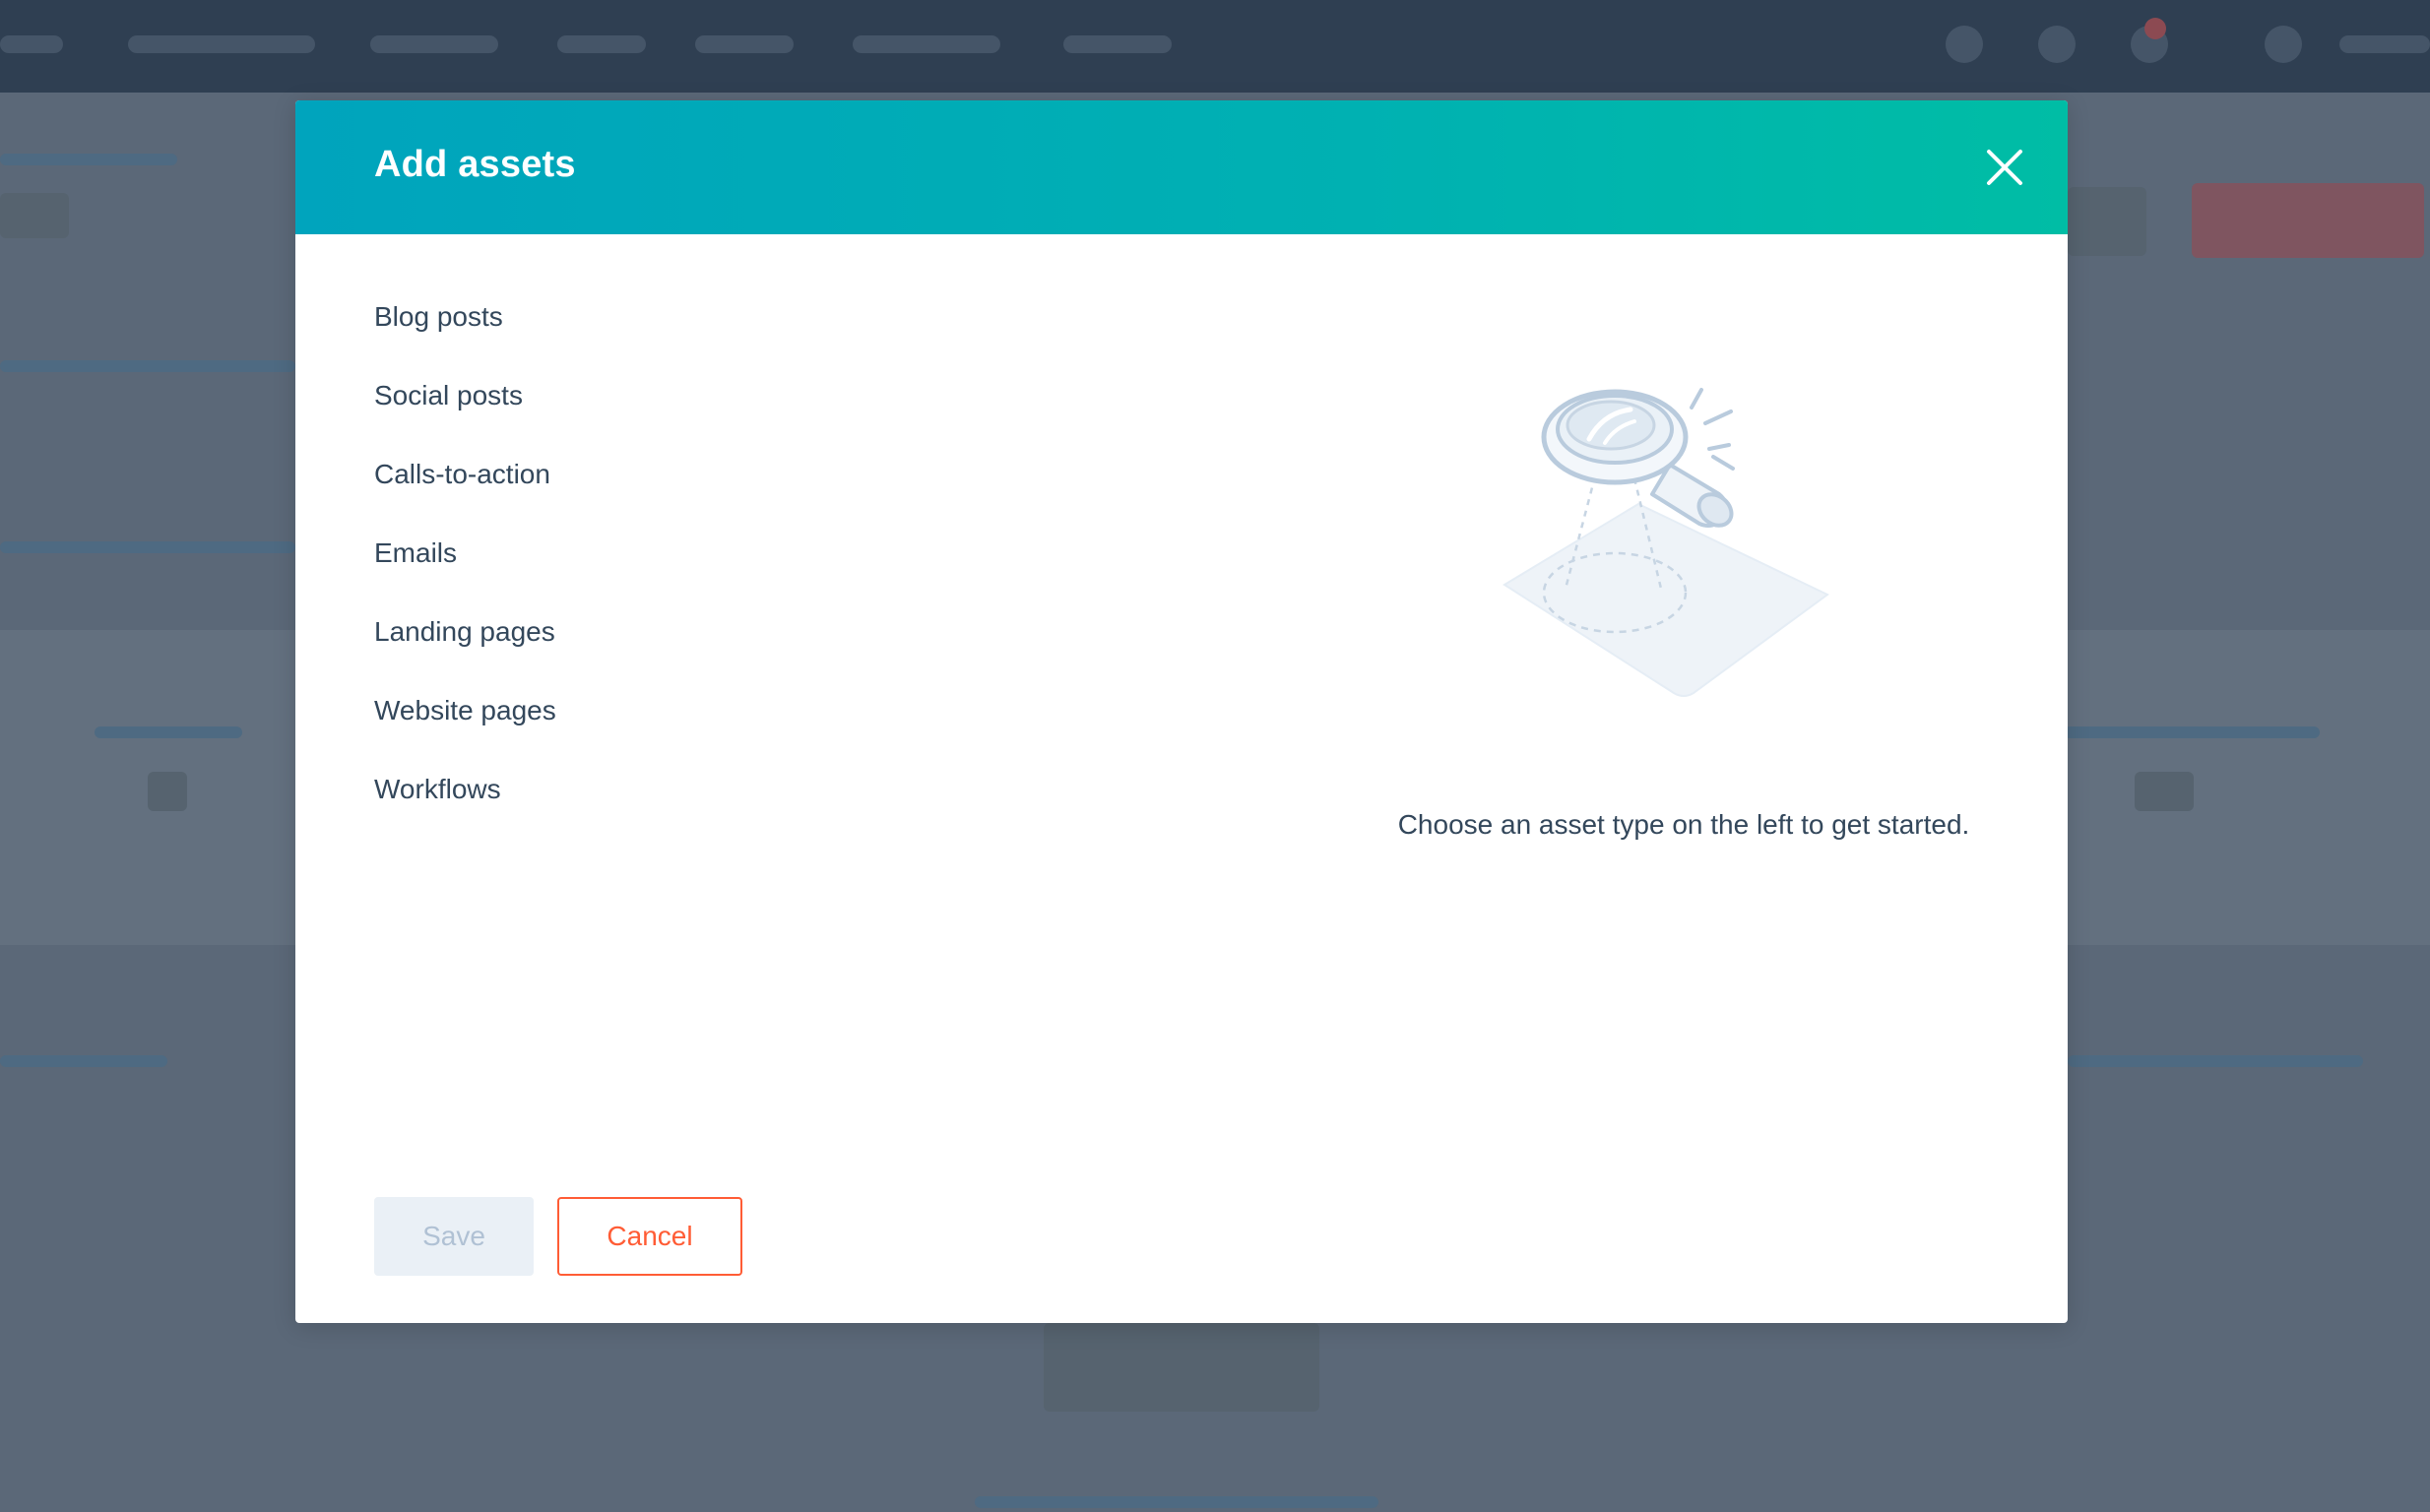 This screenshot has width=2430, height=1512. What do you see at coordinates (1215, 46) in the screenshot?
I see `background-top-nav` at bounding box center [1215, 46].